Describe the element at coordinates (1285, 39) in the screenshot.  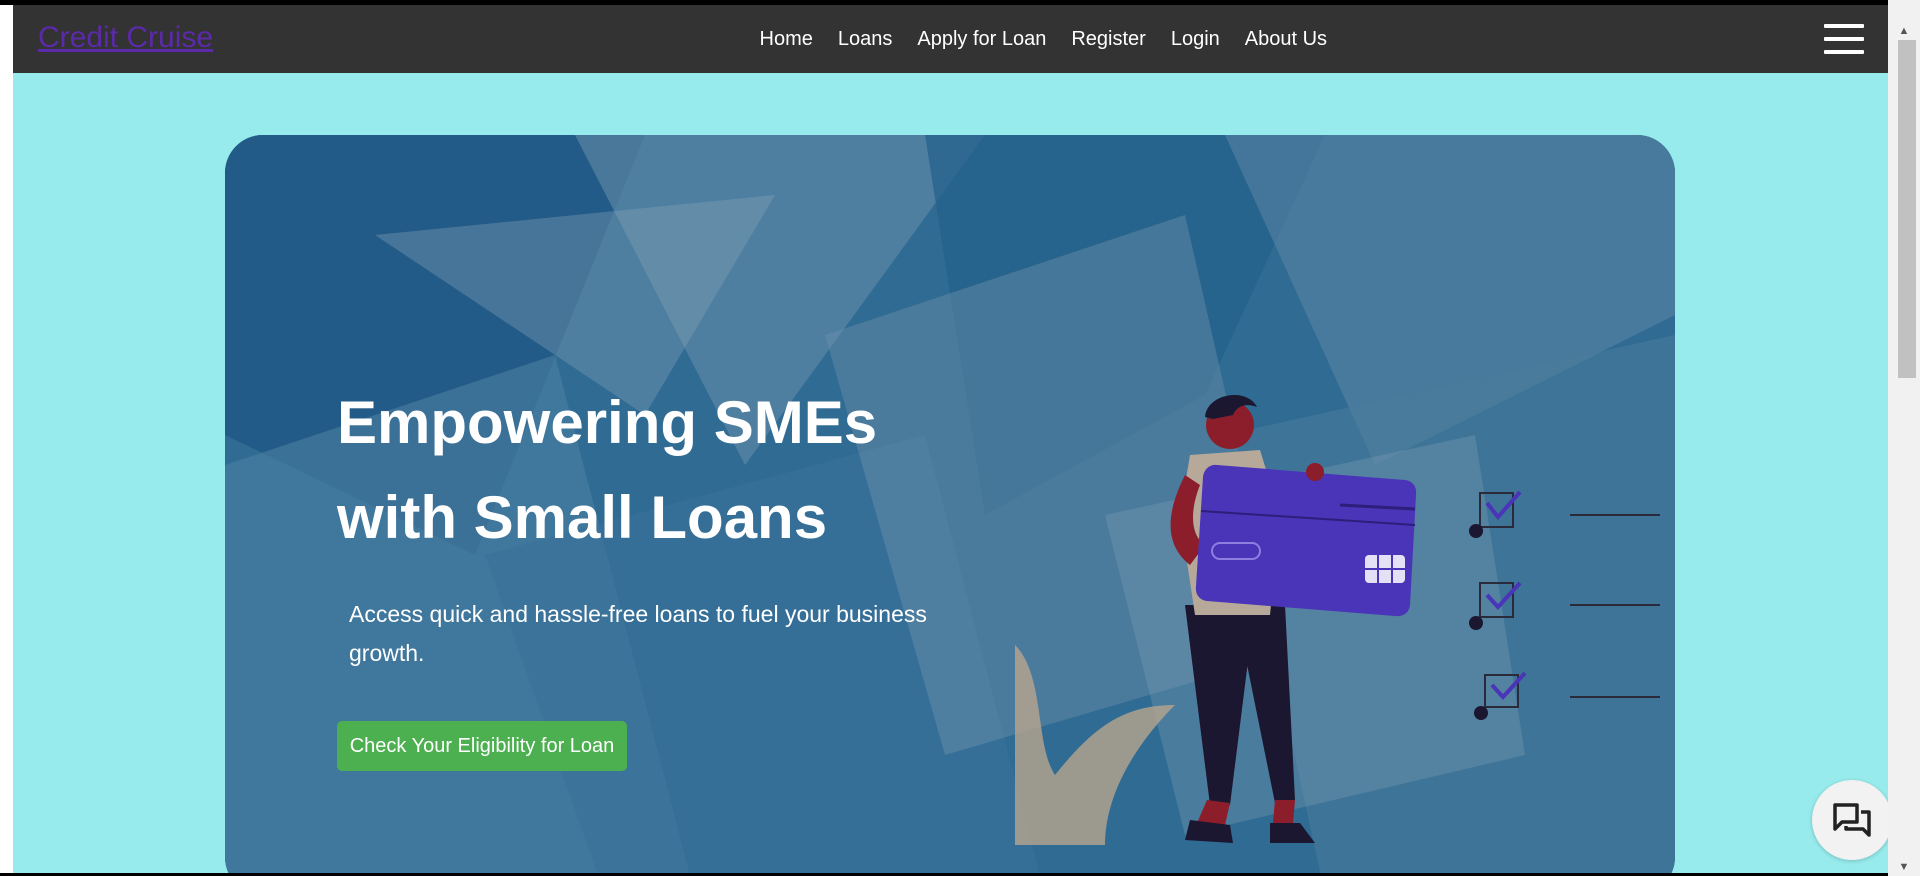
I see `nav-link-about-us: About Us` at that location.